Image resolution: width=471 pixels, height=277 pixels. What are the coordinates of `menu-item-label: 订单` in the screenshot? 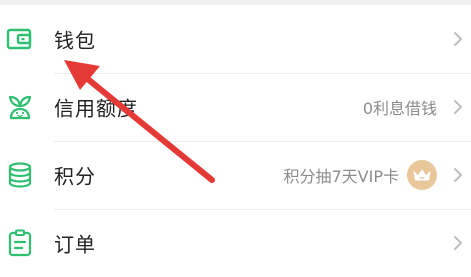 It's located at (75, 244).